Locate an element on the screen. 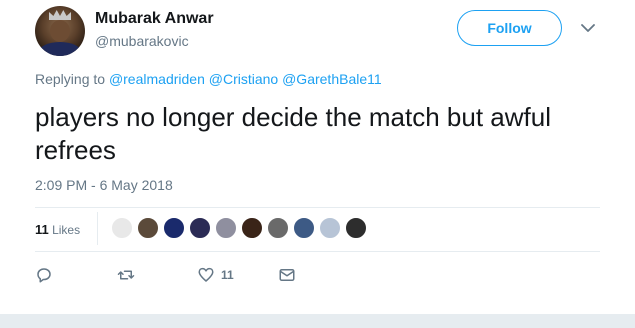  real-madrid-crest is located at coordinates (122, 228).